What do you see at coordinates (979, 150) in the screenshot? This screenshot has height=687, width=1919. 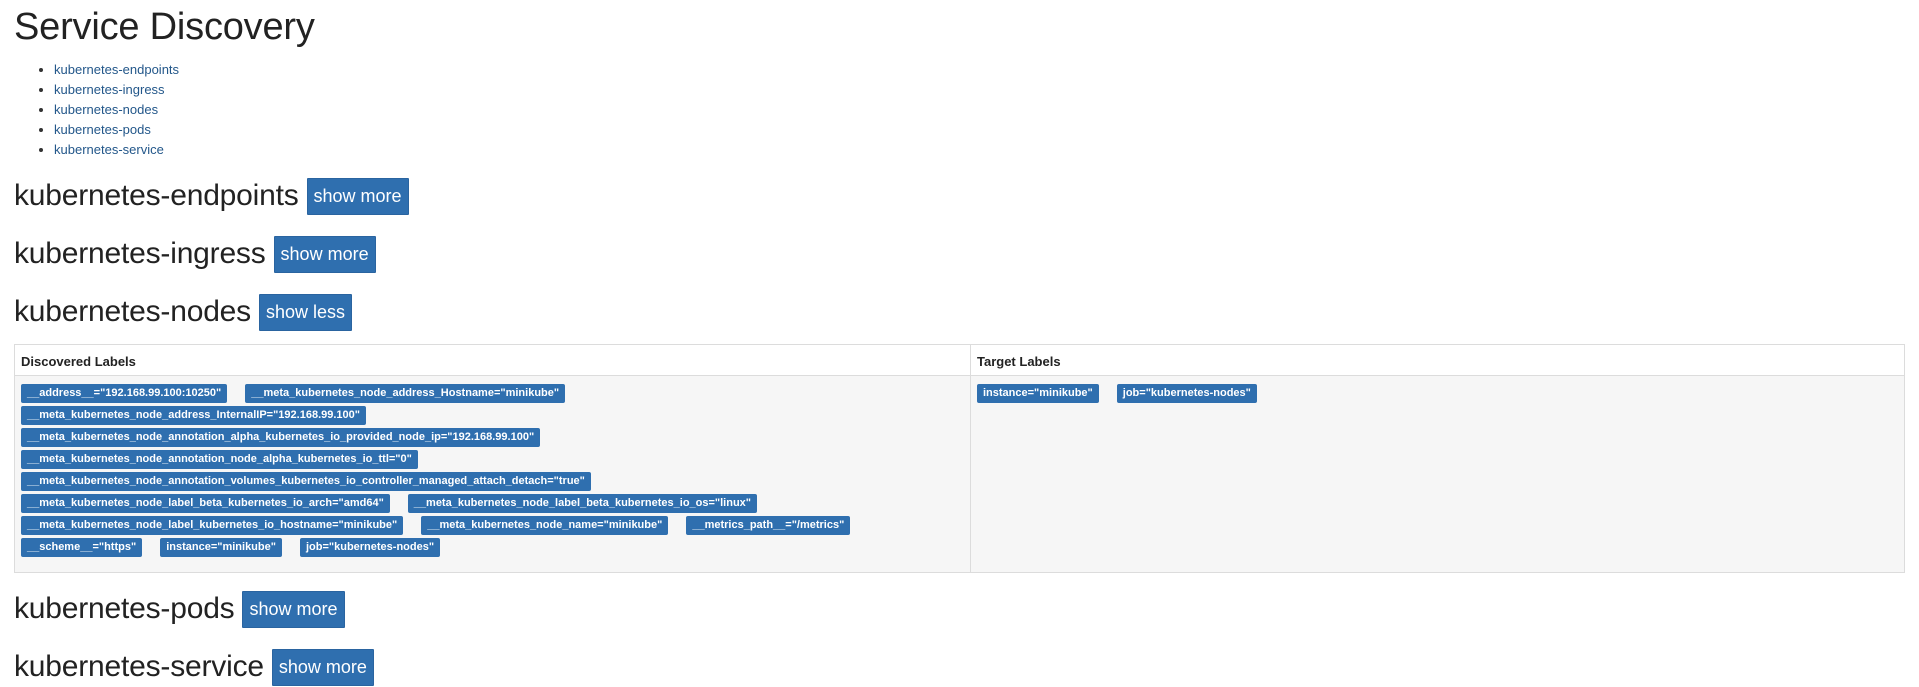 I see `toc-item: kubernetes-service` at bounding box center [979, 150].